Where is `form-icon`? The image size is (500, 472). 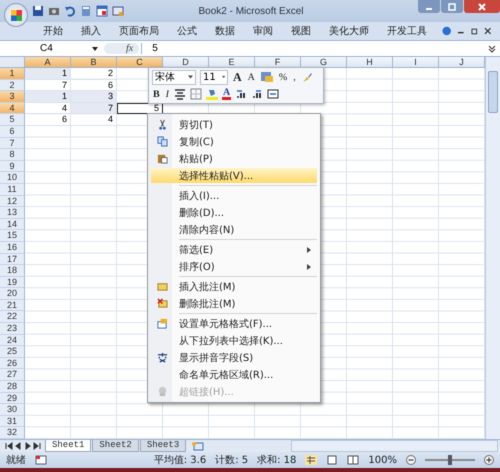 form-icon is located at coordinates (118, 11).